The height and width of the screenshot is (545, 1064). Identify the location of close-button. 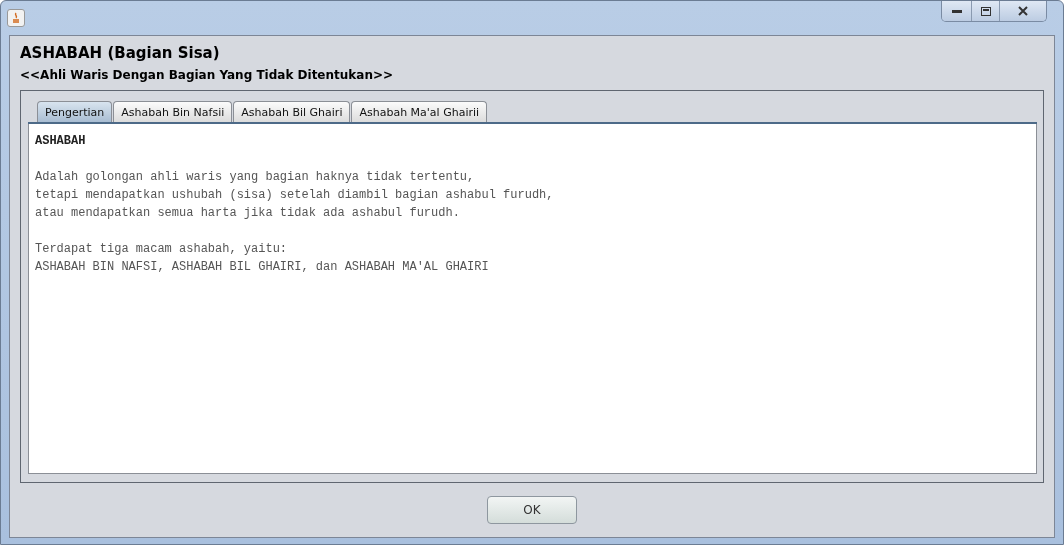
(1023, 11).